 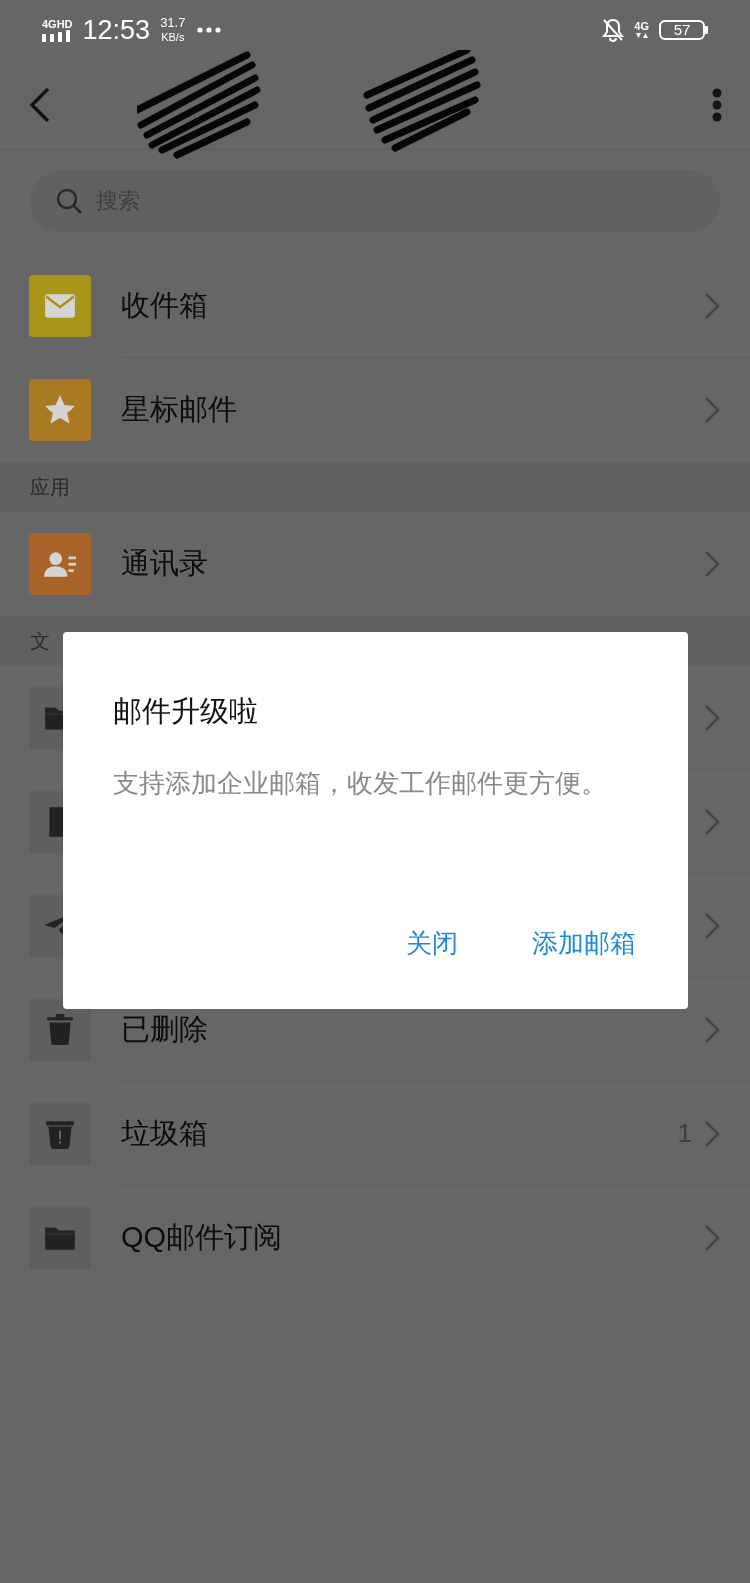 What do you see at coordinates (165, 1029) in the screenshot?
I see `item-label: 已删除` at bounding box center [165, 1029].